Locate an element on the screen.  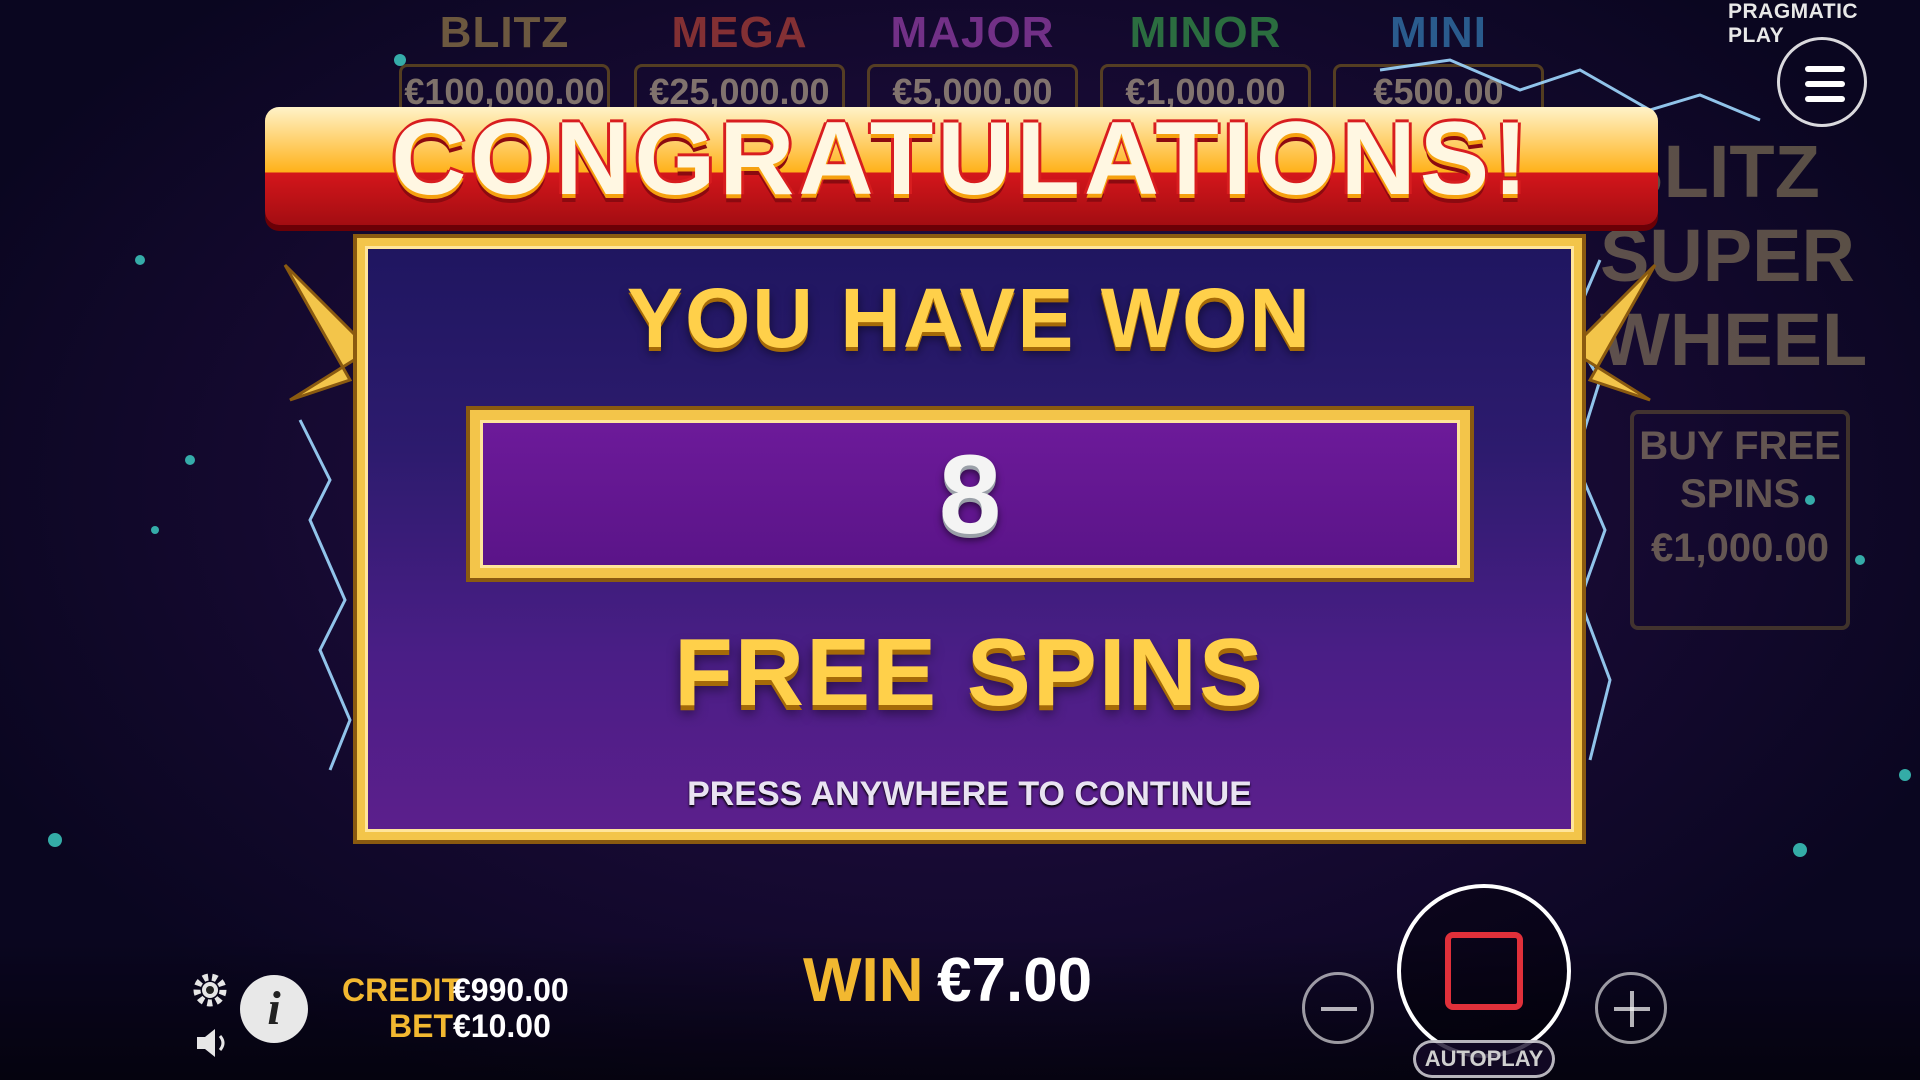
minus-icon is located at coordinates (1339, 1009).